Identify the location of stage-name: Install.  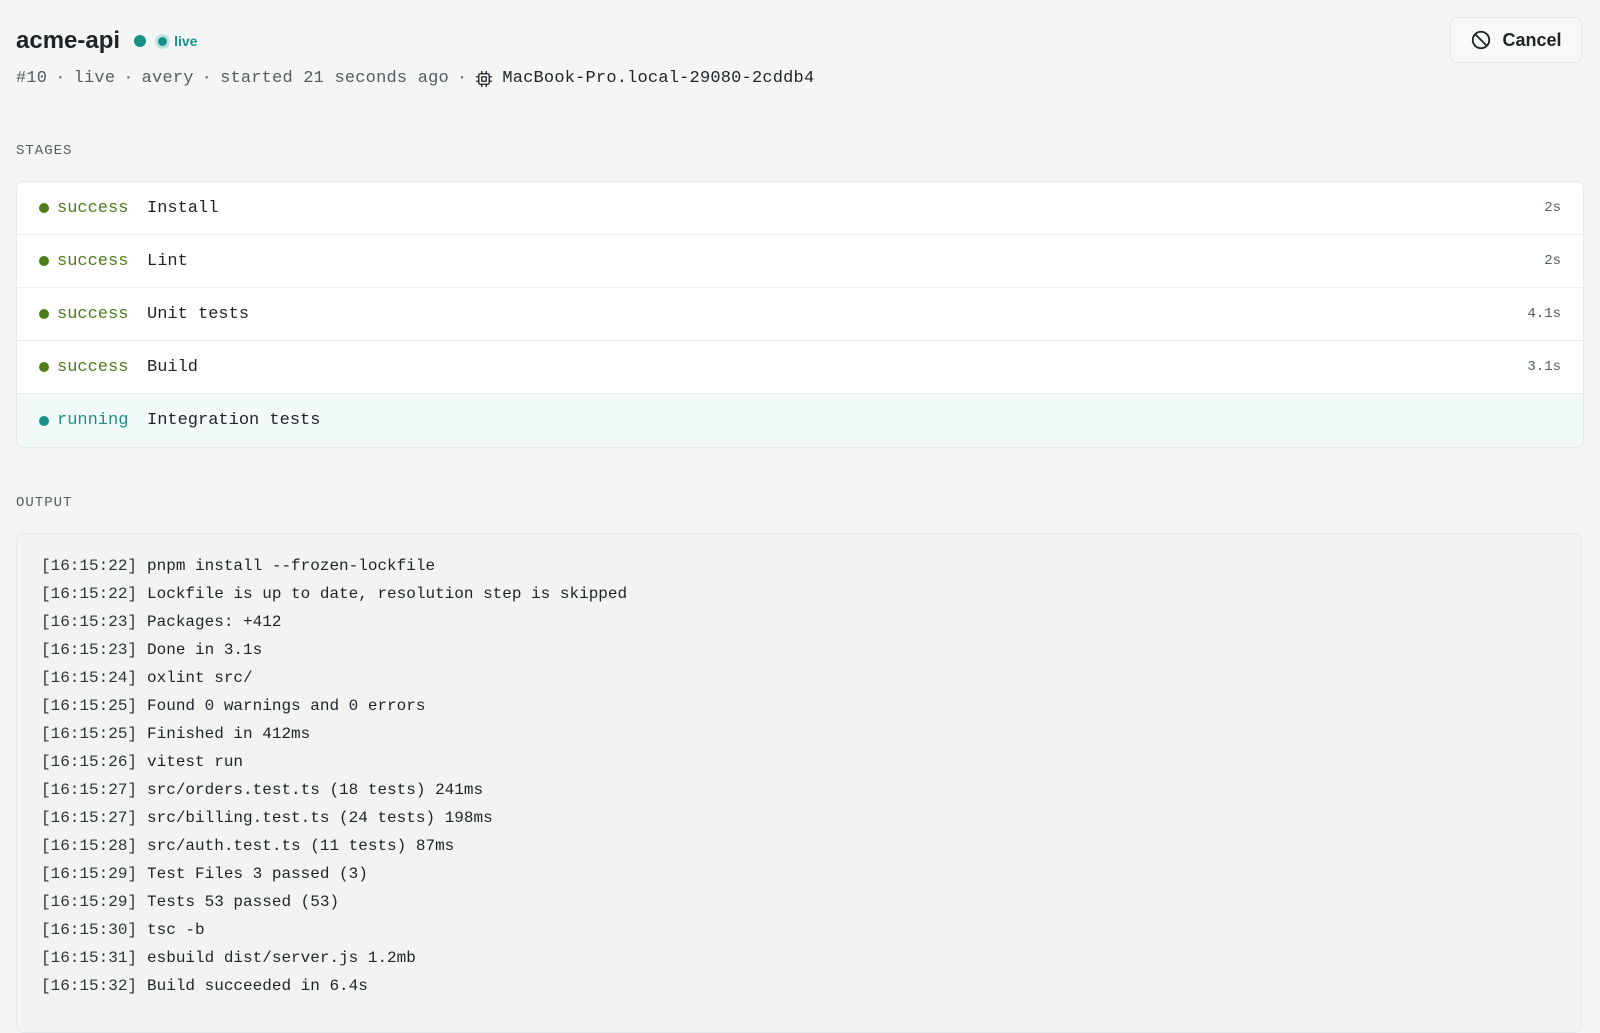
(183, 208).